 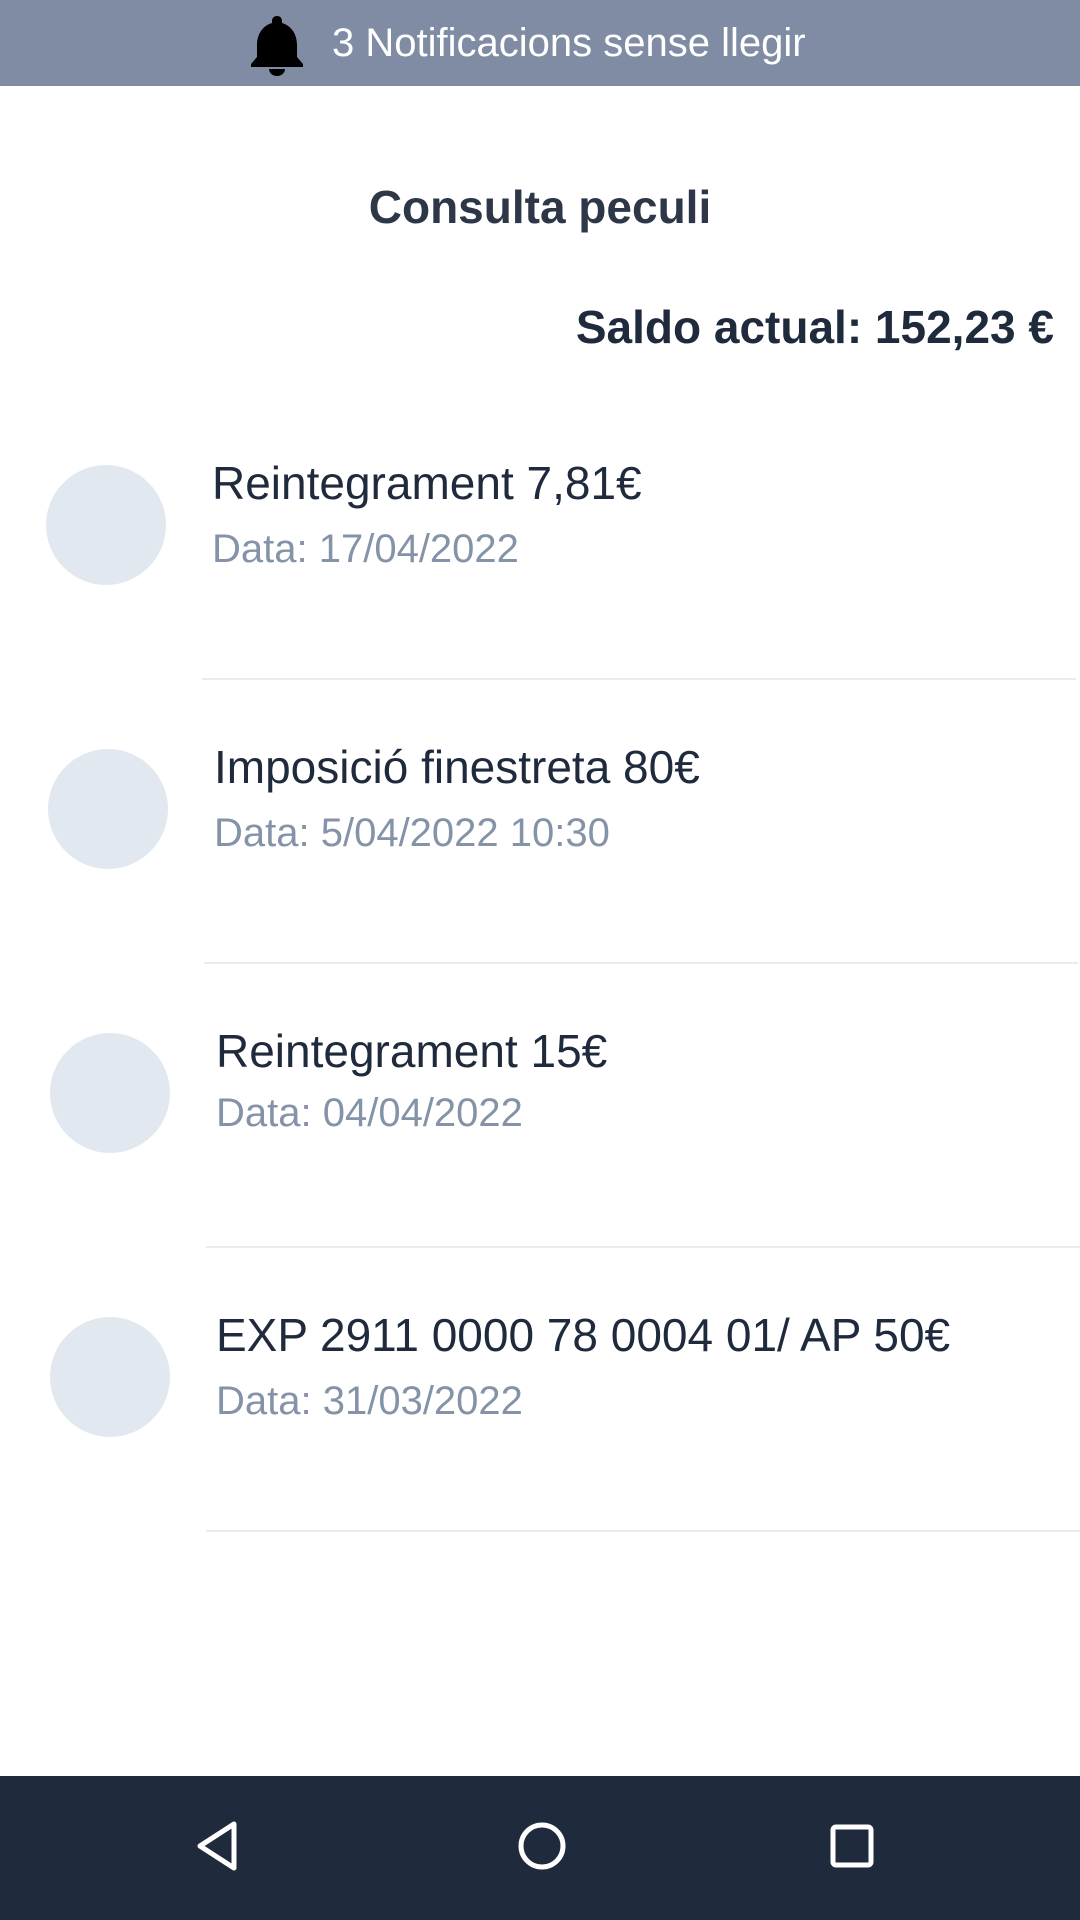 What do you see at coordinates (369, 1401) in the screenshot?
I see `transaction-date: Data: 31/03/2022` at bounding box center [369, 1401].